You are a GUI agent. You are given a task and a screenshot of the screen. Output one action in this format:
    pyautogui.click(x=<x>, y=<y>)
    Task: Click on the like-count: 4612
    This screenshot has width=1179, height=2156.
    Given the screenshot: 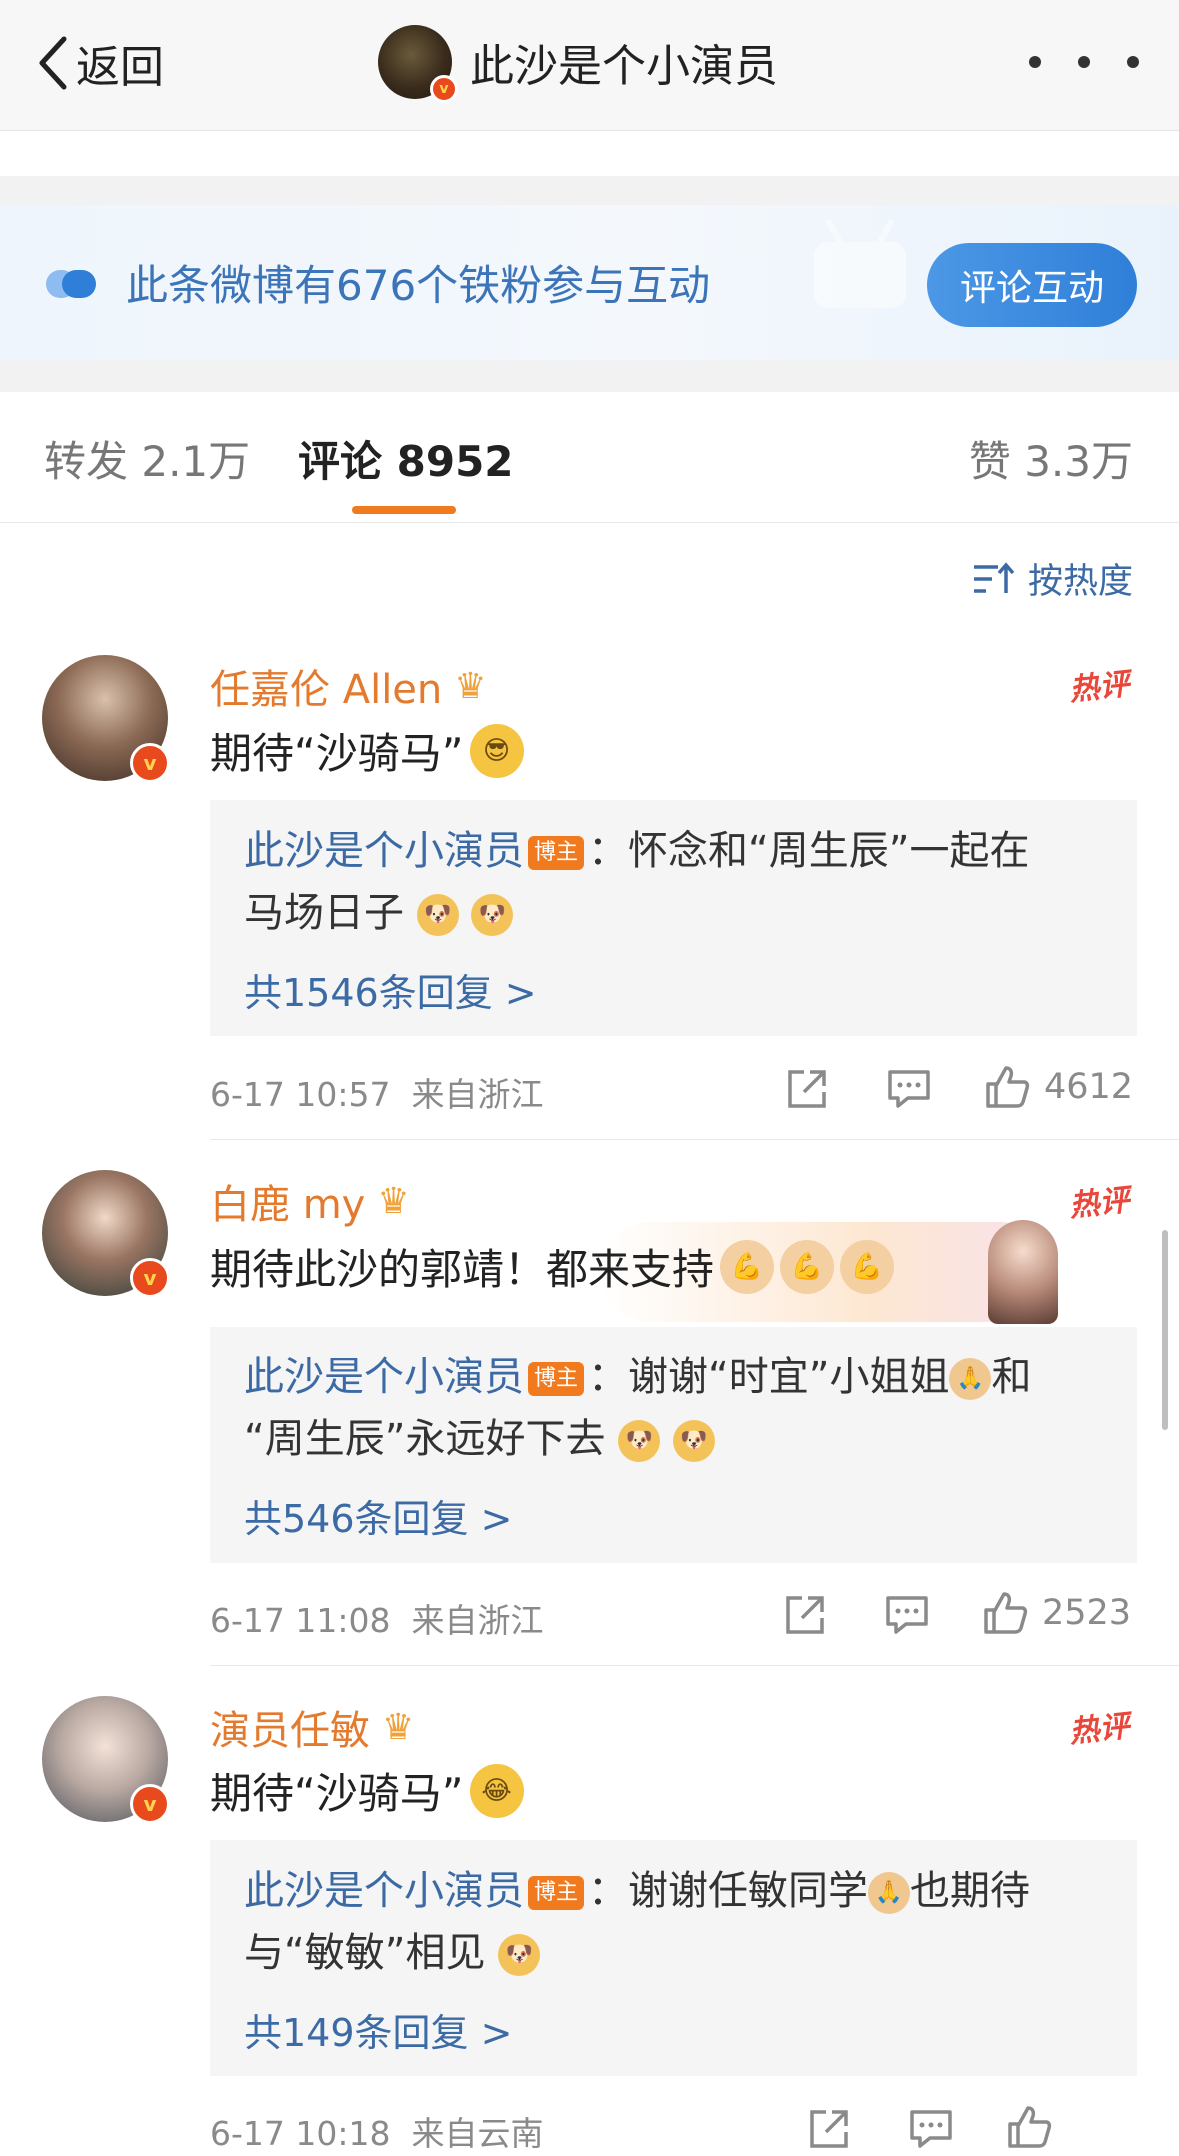 What is the action you would take?
    pyautogui.click(x=1089, y=1087)
    